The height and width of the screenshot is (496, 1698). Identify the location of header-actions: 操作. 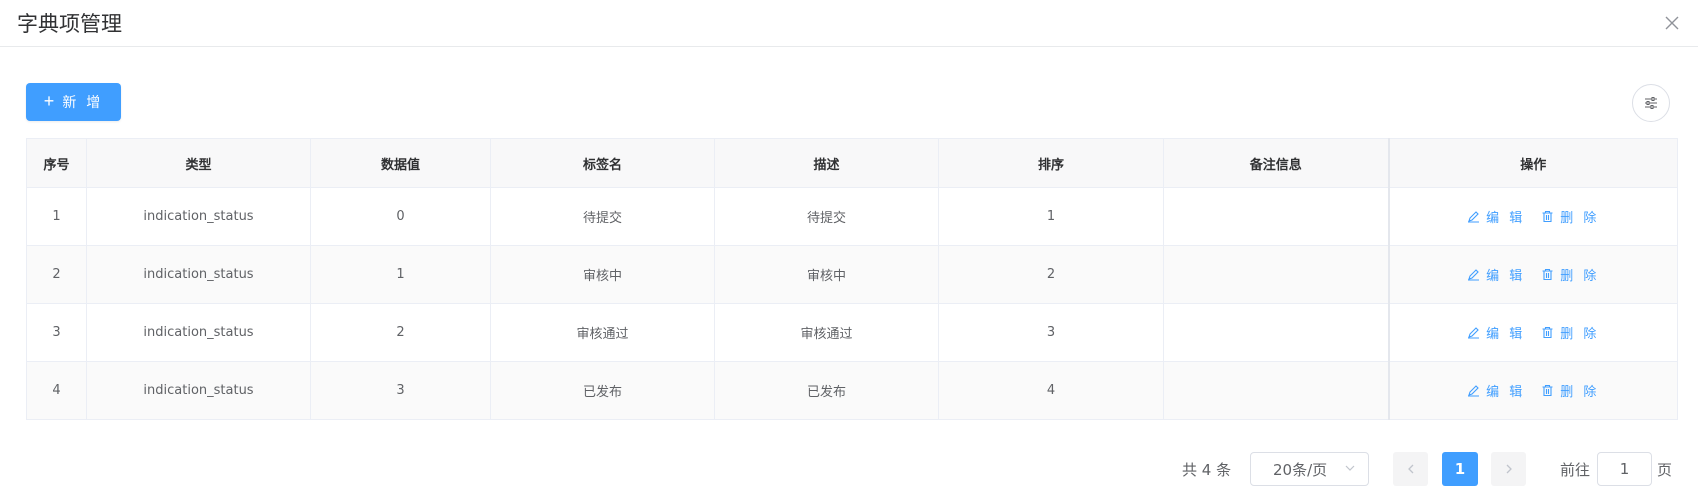
(1532, 163).